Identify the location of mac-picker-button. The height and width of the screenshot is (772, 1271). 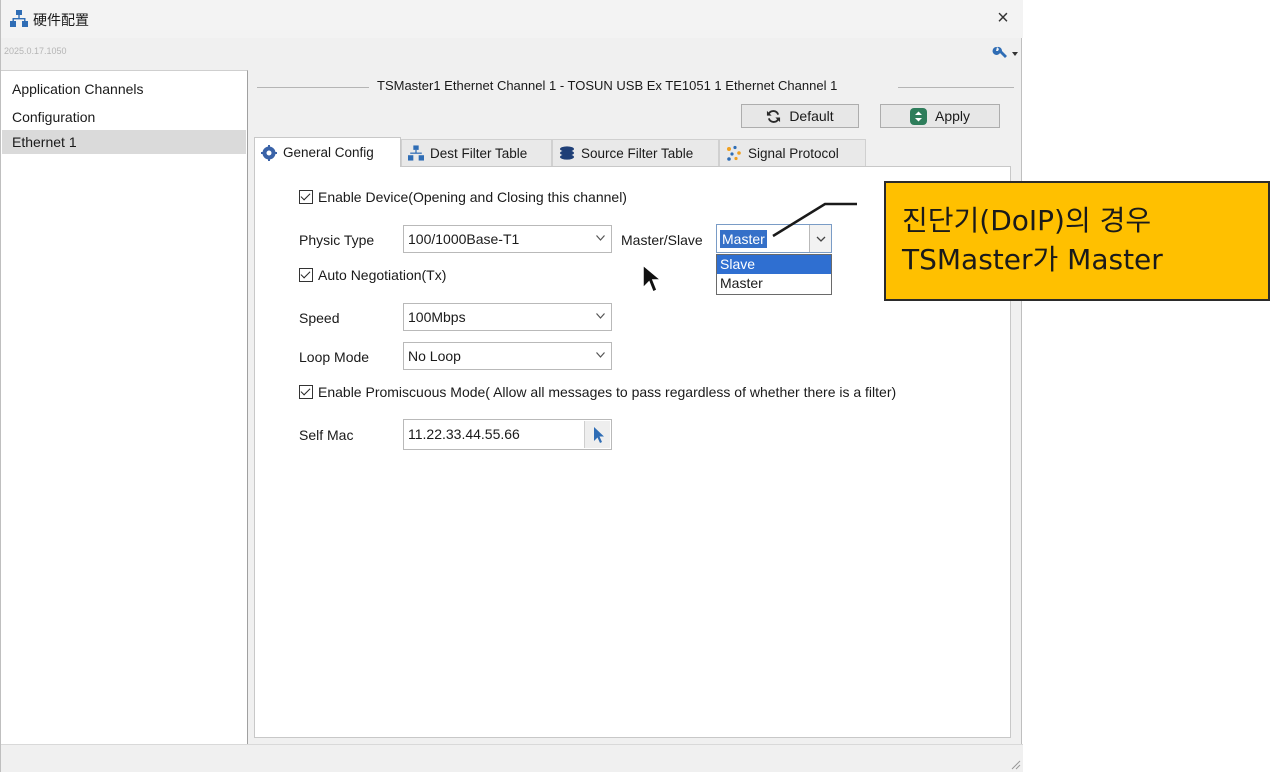
(597, 434).